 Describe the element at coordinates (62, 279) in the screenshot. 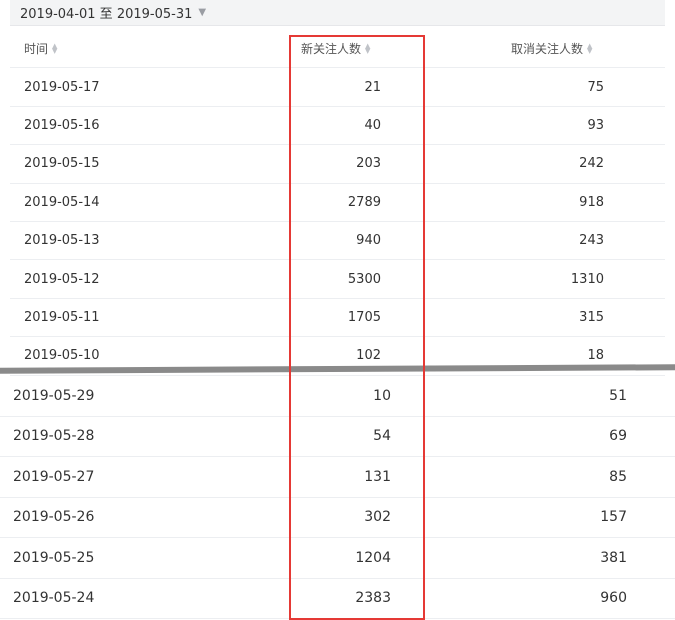

I see `date-cell: 2019-05-12` at that location.